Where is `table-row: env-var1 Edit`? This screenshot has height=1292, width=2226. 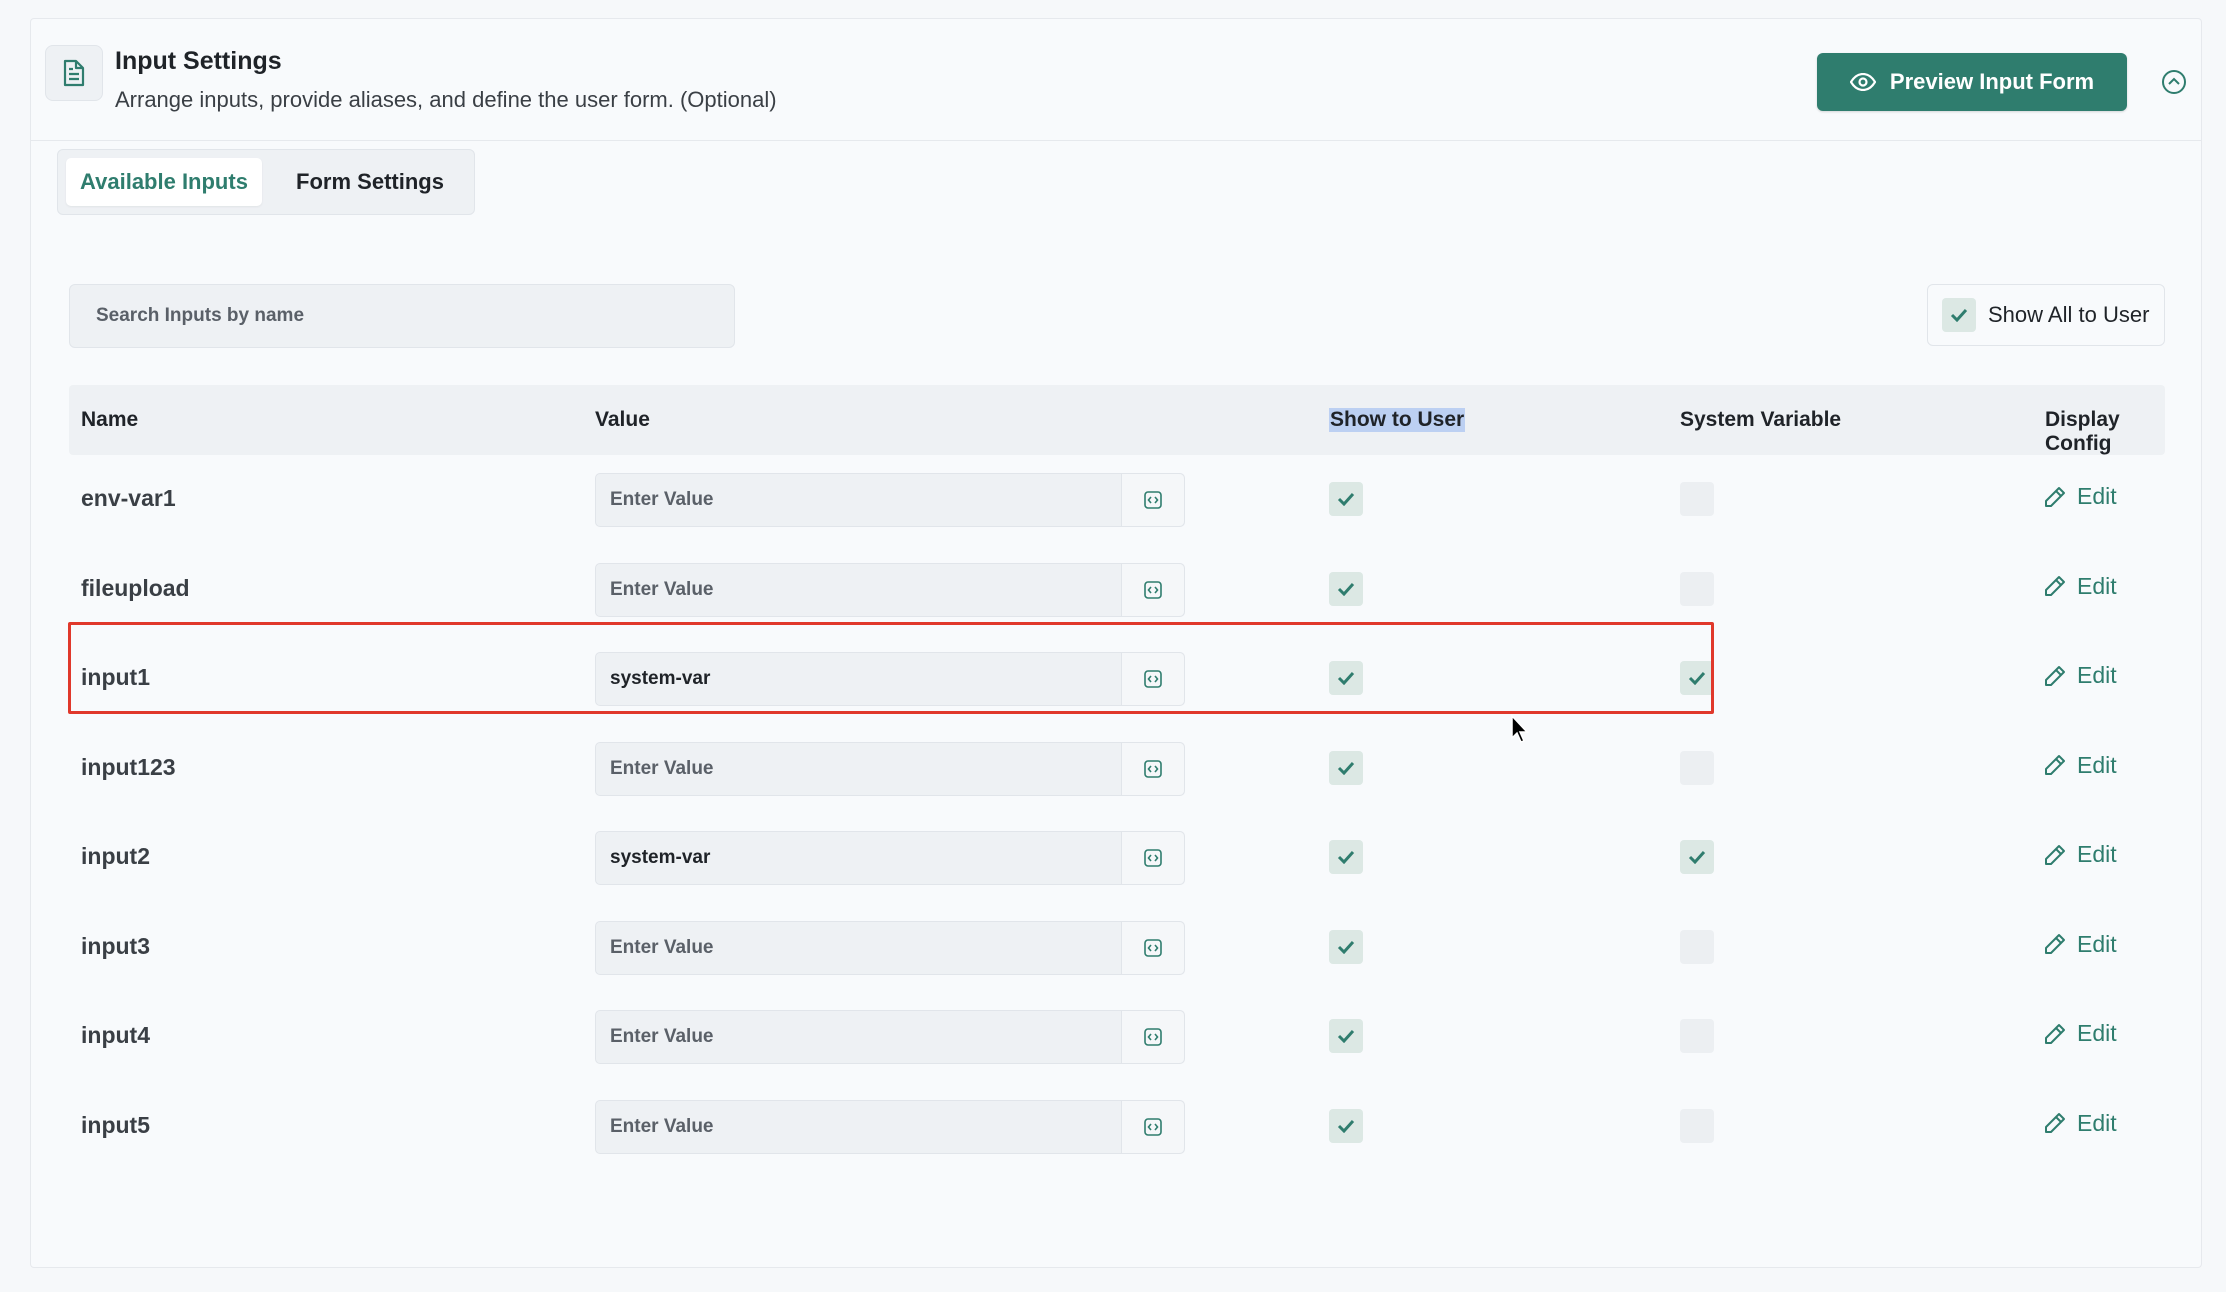 table-row: env-var1 Edit is located at coordinates (1117, 500).